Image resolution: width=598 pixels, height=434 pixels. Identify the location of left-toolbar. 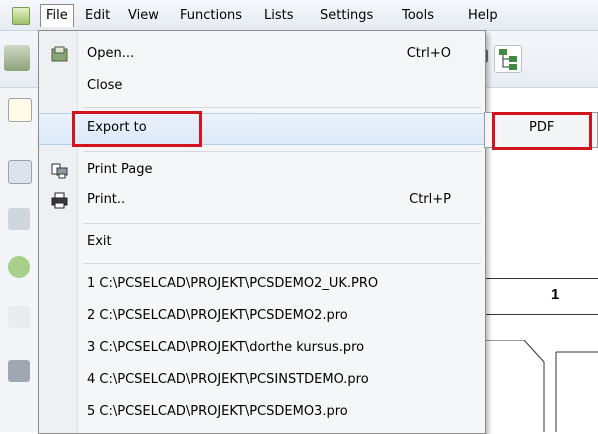
(20, 260).